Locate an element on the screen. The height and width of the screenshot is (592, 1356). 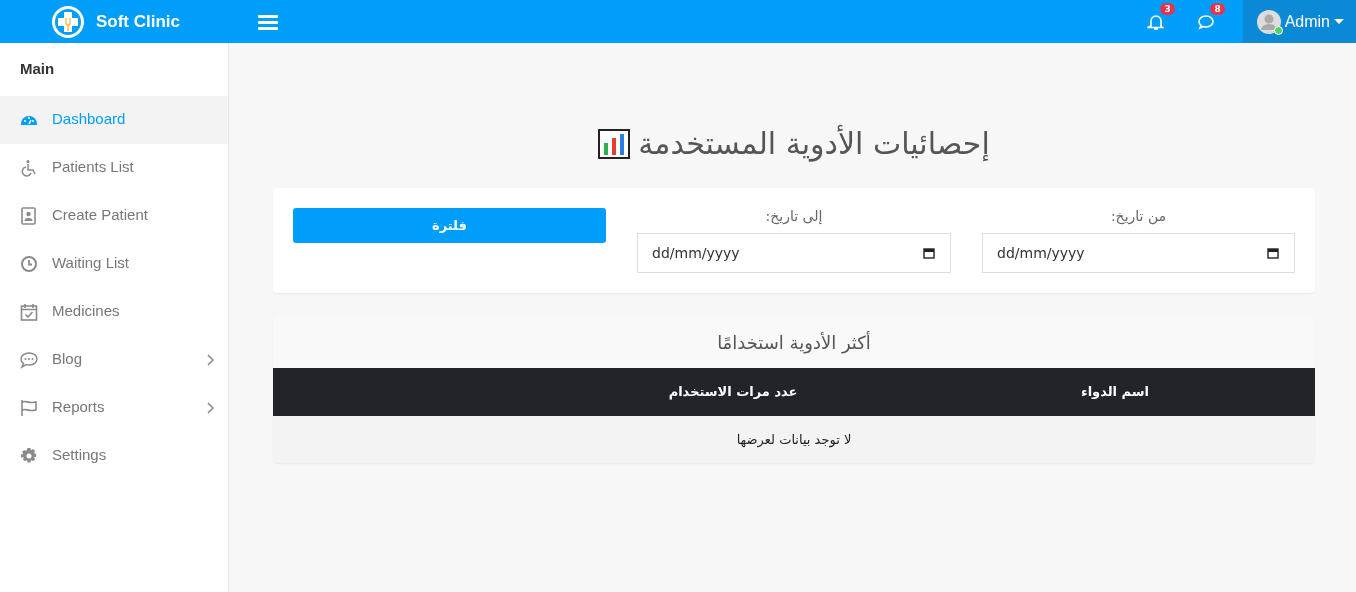
bell-icon is located at coordinates (1155, 21).